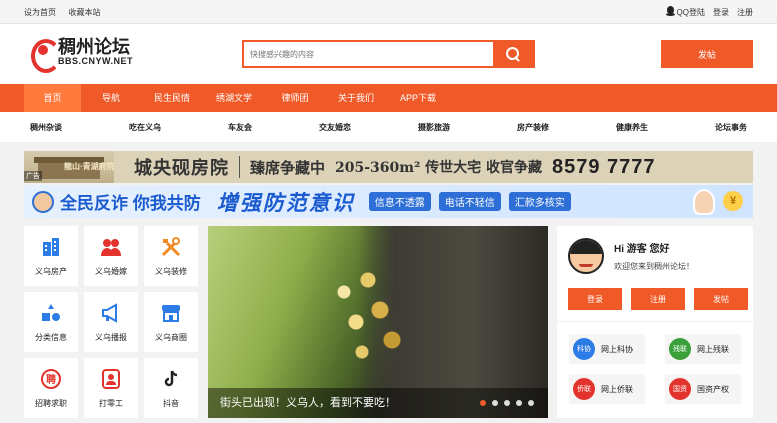 The image size is (777, 423). Describe the element at coordinates (172, 98) in the screenshot. I see `nav-item-2: 民生民情` at that location.